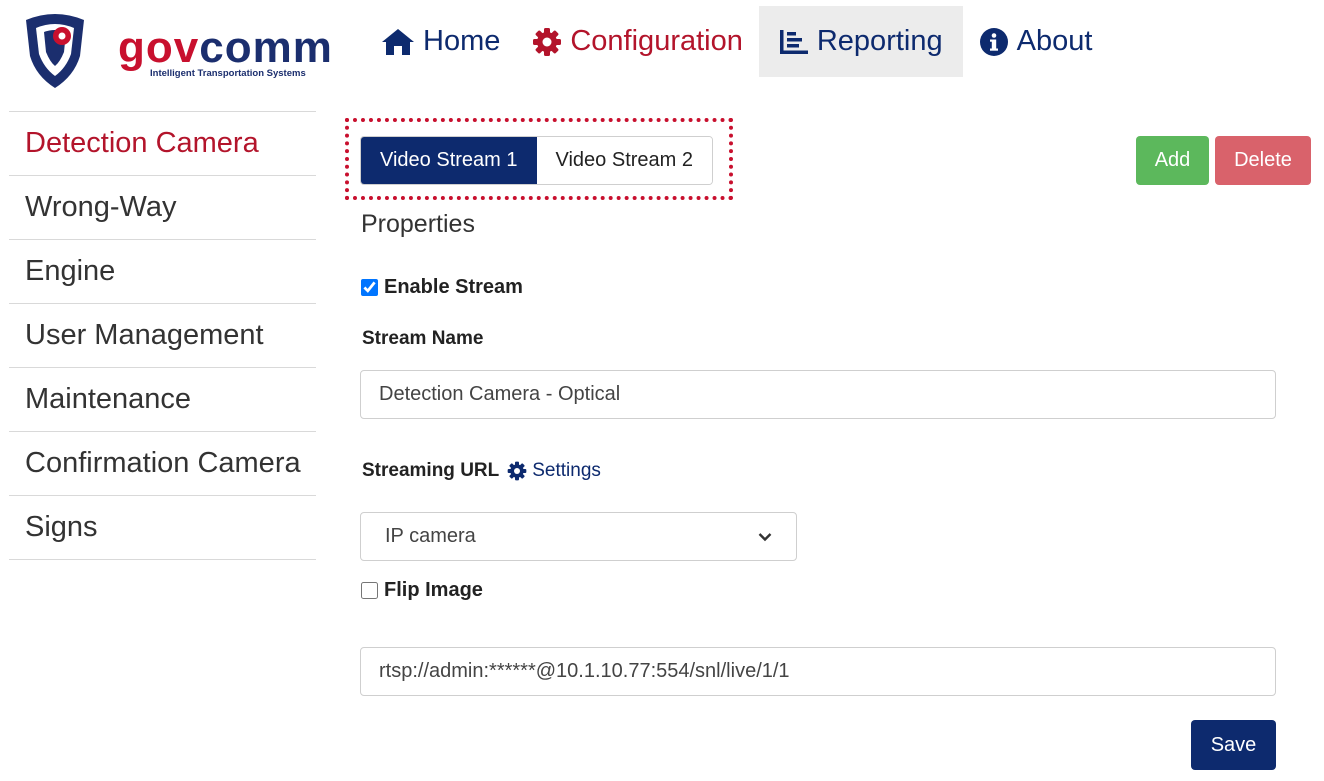  I want to click on nav-home-label: Home, so click(462, 41).